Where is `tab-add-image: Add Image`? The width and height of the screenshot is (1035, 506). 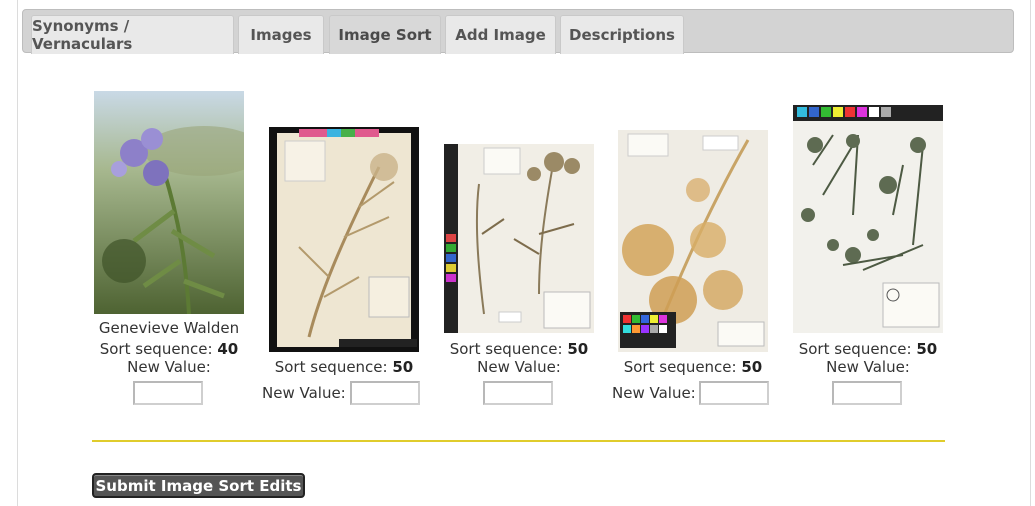
tab-add-image: Add Image is located at coordinates (500, 34).